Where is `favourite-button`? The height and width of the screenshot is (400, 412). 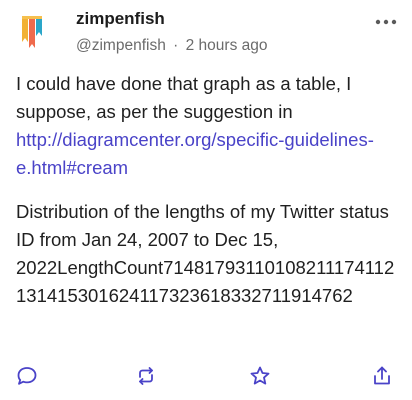
favourite-button is located at coordinates (260, 376).